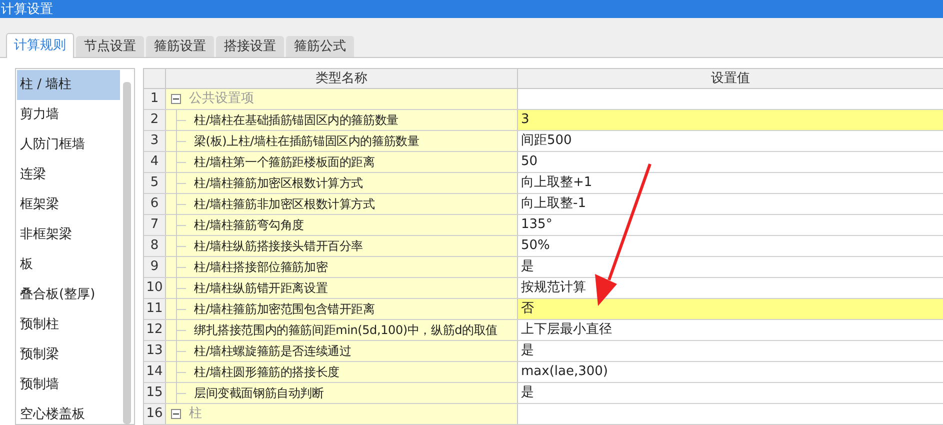 This screenshot has width=943, height=425. I want to click on setting-name: 柱/墙柱螺旋箍筋是否连续通过, so click(273, 351).